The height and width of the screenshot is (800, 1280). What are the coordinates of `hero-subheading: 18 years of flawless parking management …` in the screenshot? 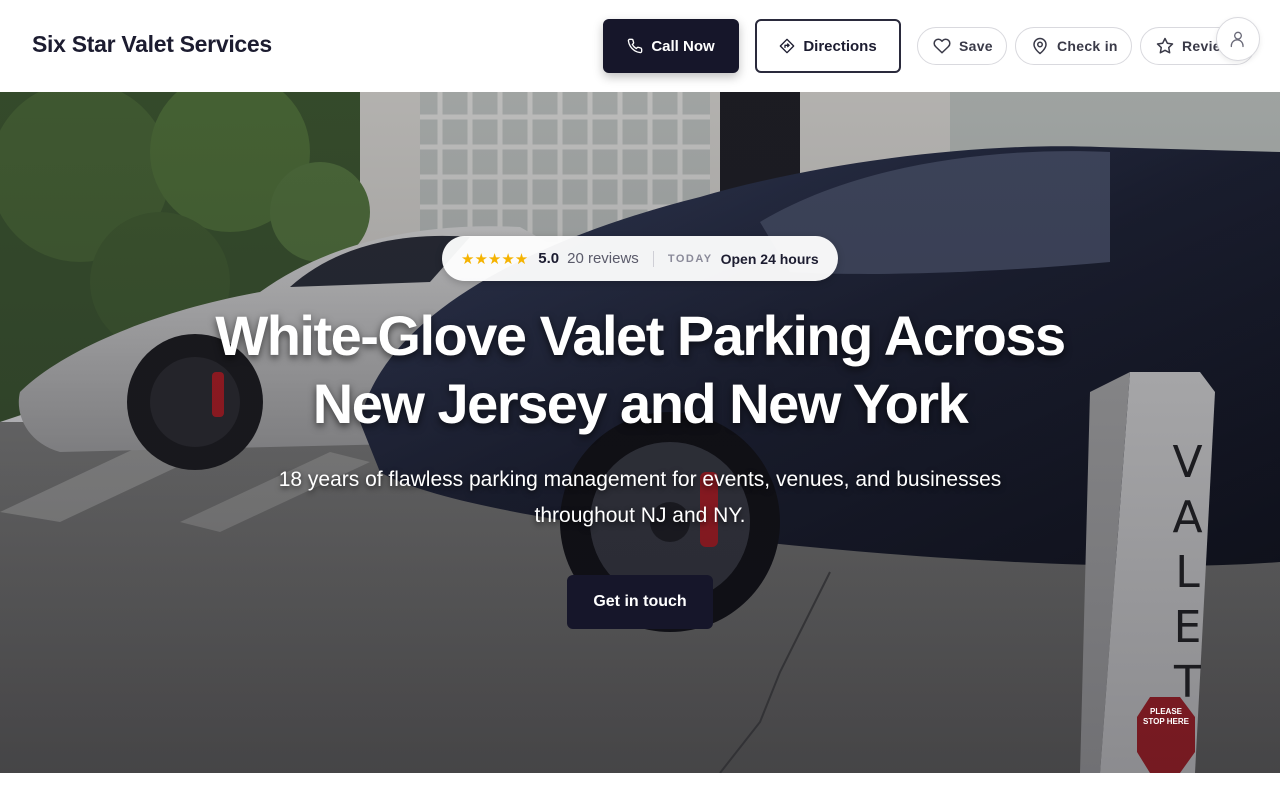 It's located at (640, 498).